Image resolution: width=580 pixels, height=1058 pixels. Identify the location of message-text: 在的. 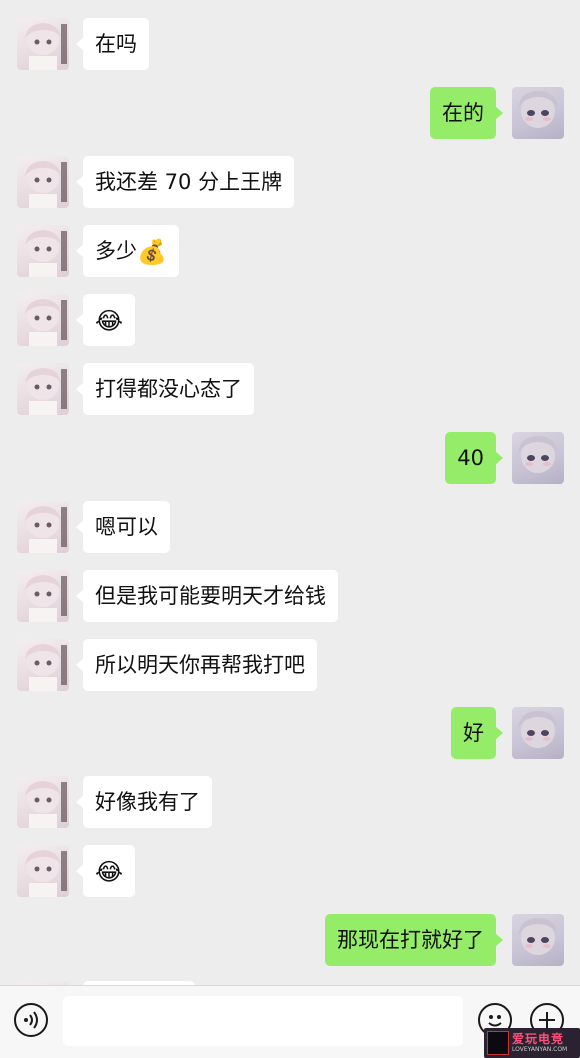
(463, 113).